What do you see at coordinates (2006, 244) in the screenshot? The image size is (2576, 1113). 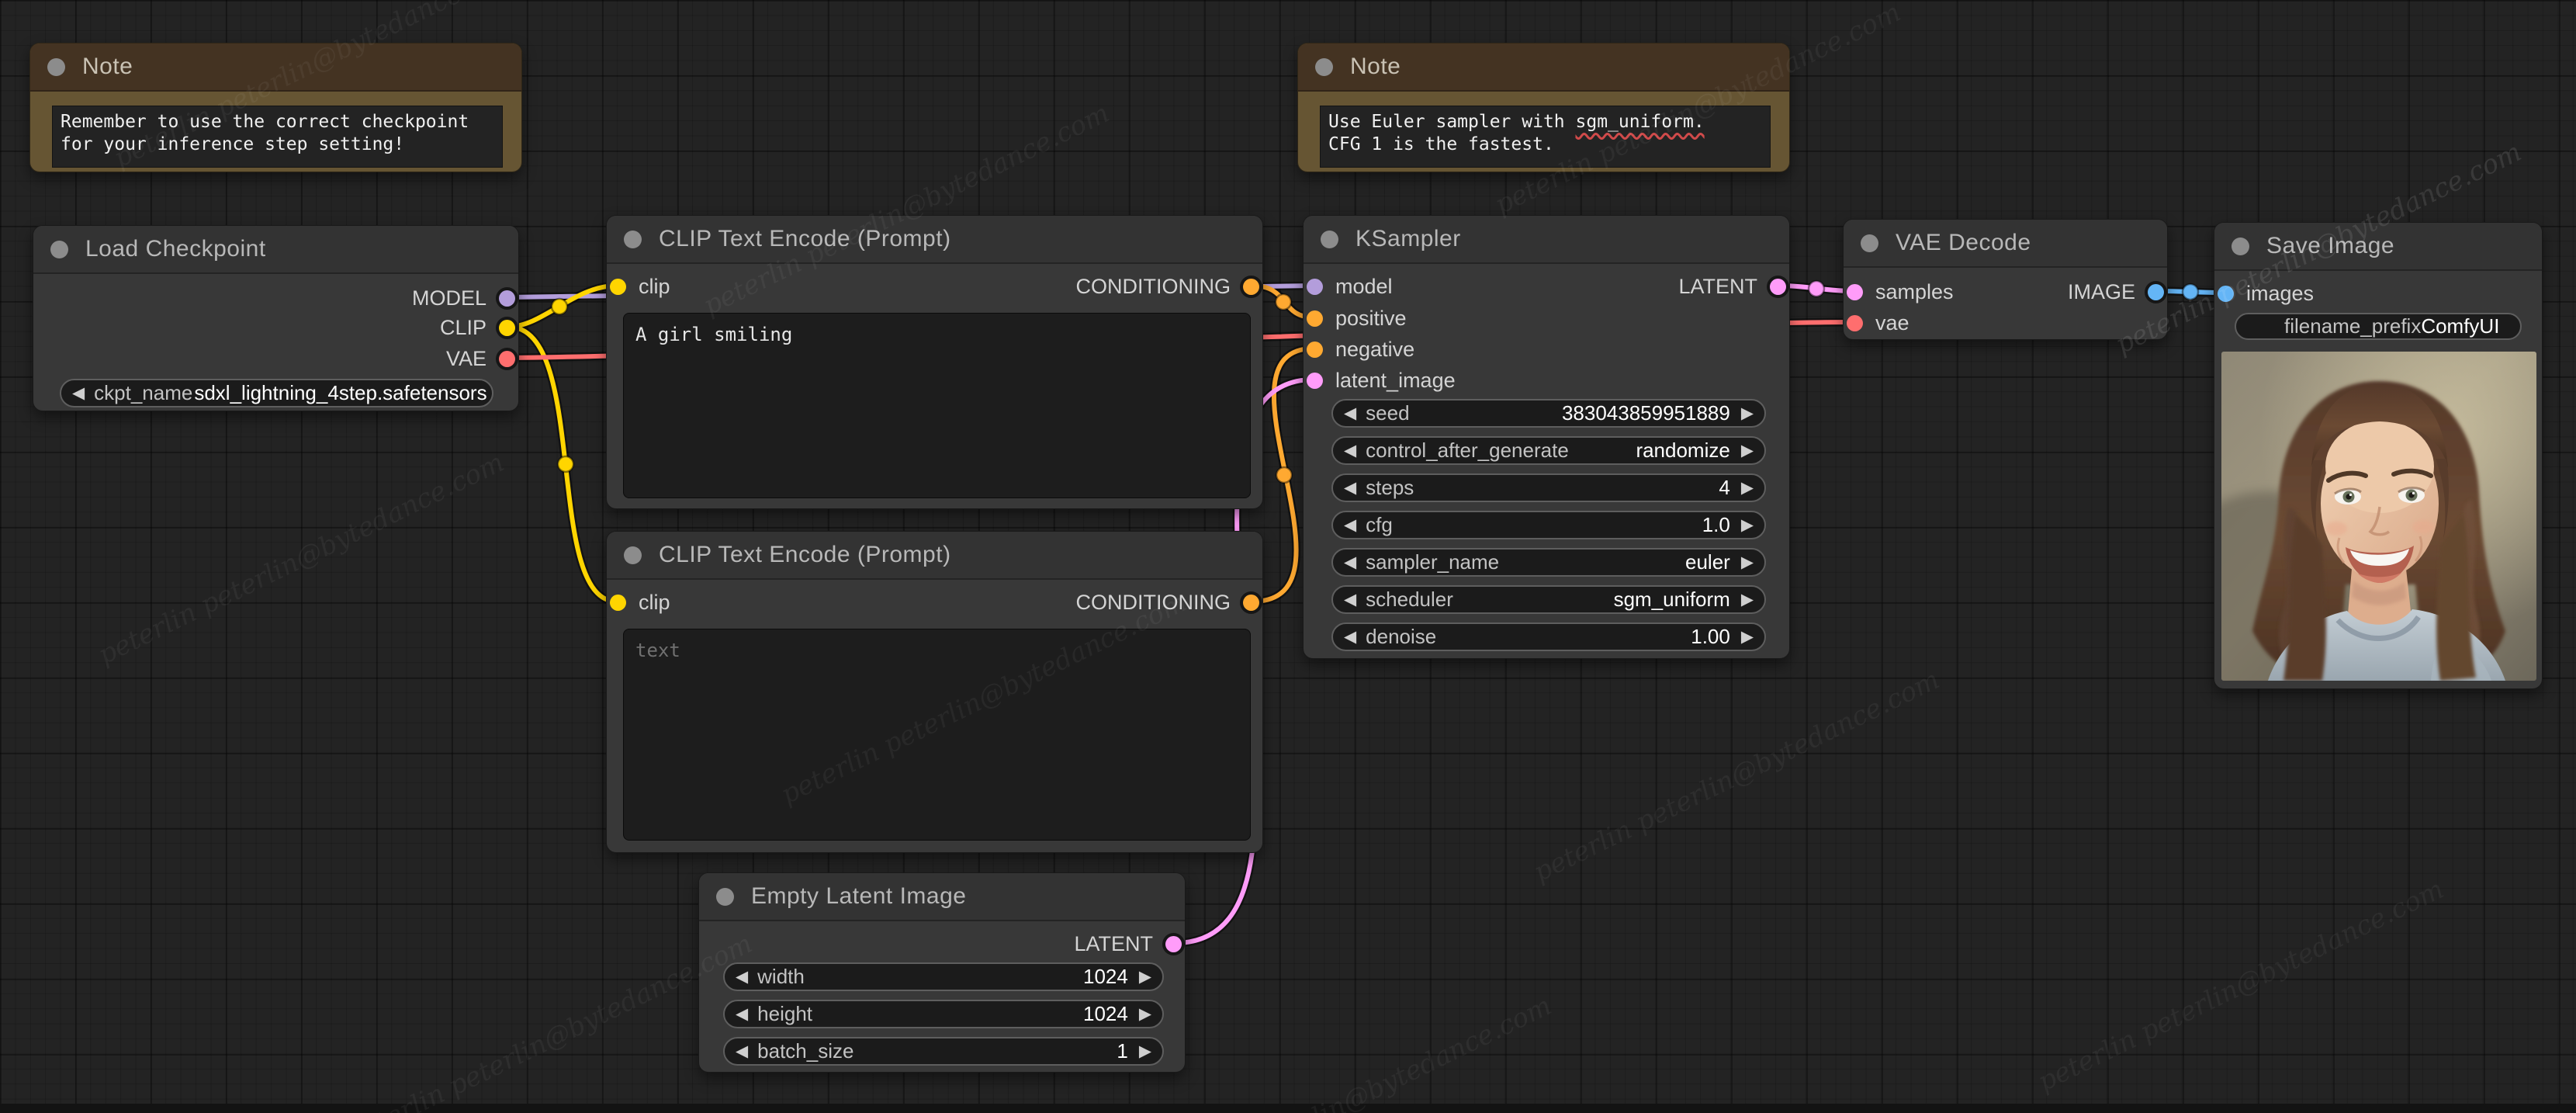 I see `node-header: VAE Decode` at bounding box center [2006, 244].